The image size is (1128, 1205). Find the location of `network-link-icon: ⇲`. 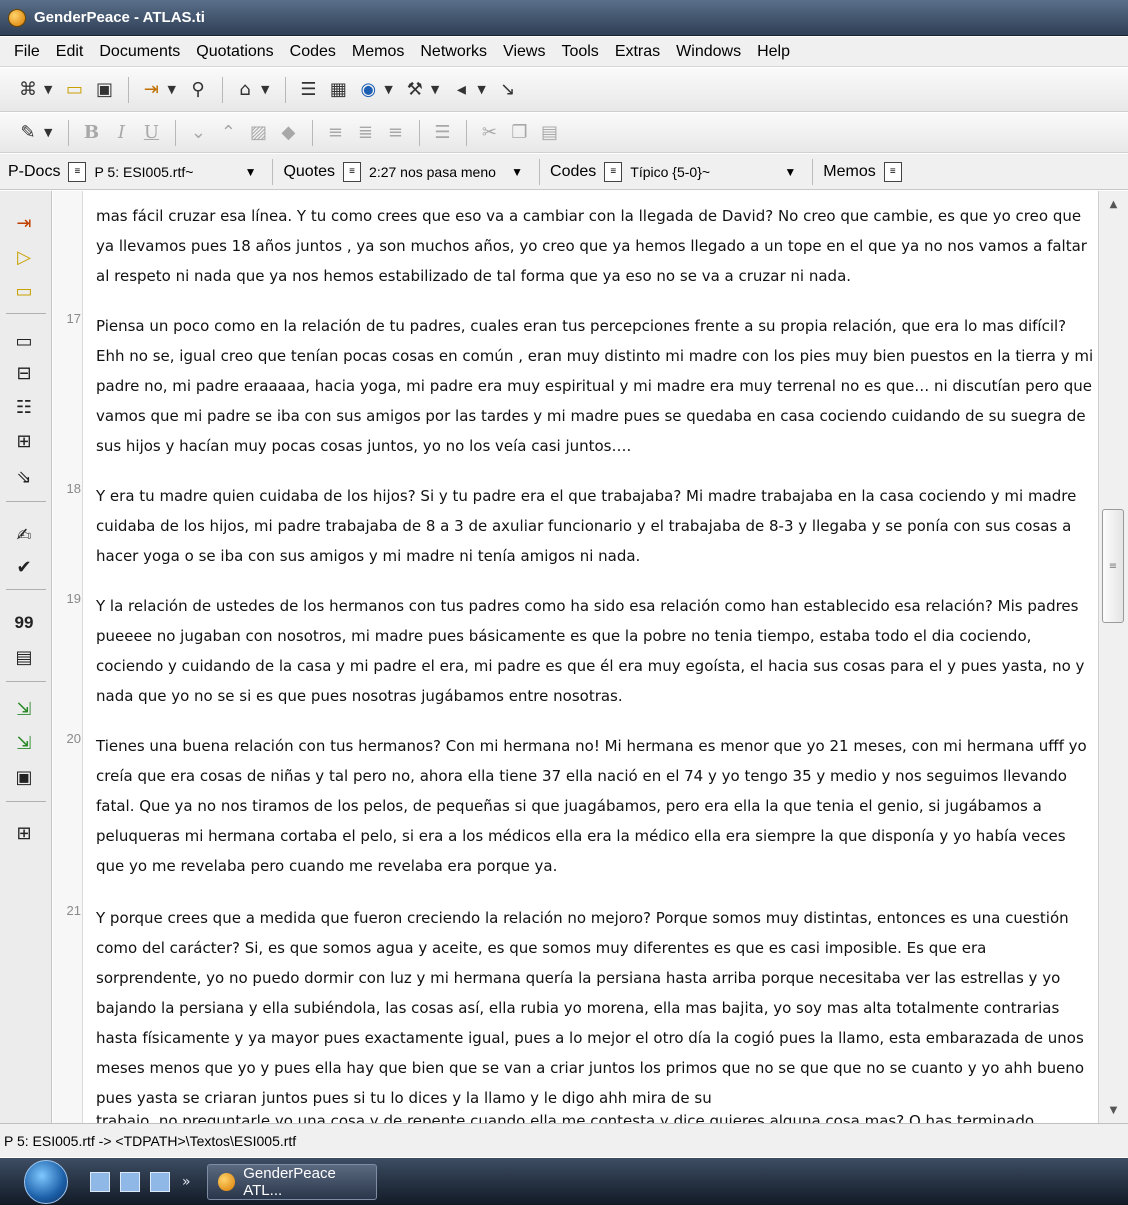

network-link-icon: ⇲ is located at coordinates (24, 709).